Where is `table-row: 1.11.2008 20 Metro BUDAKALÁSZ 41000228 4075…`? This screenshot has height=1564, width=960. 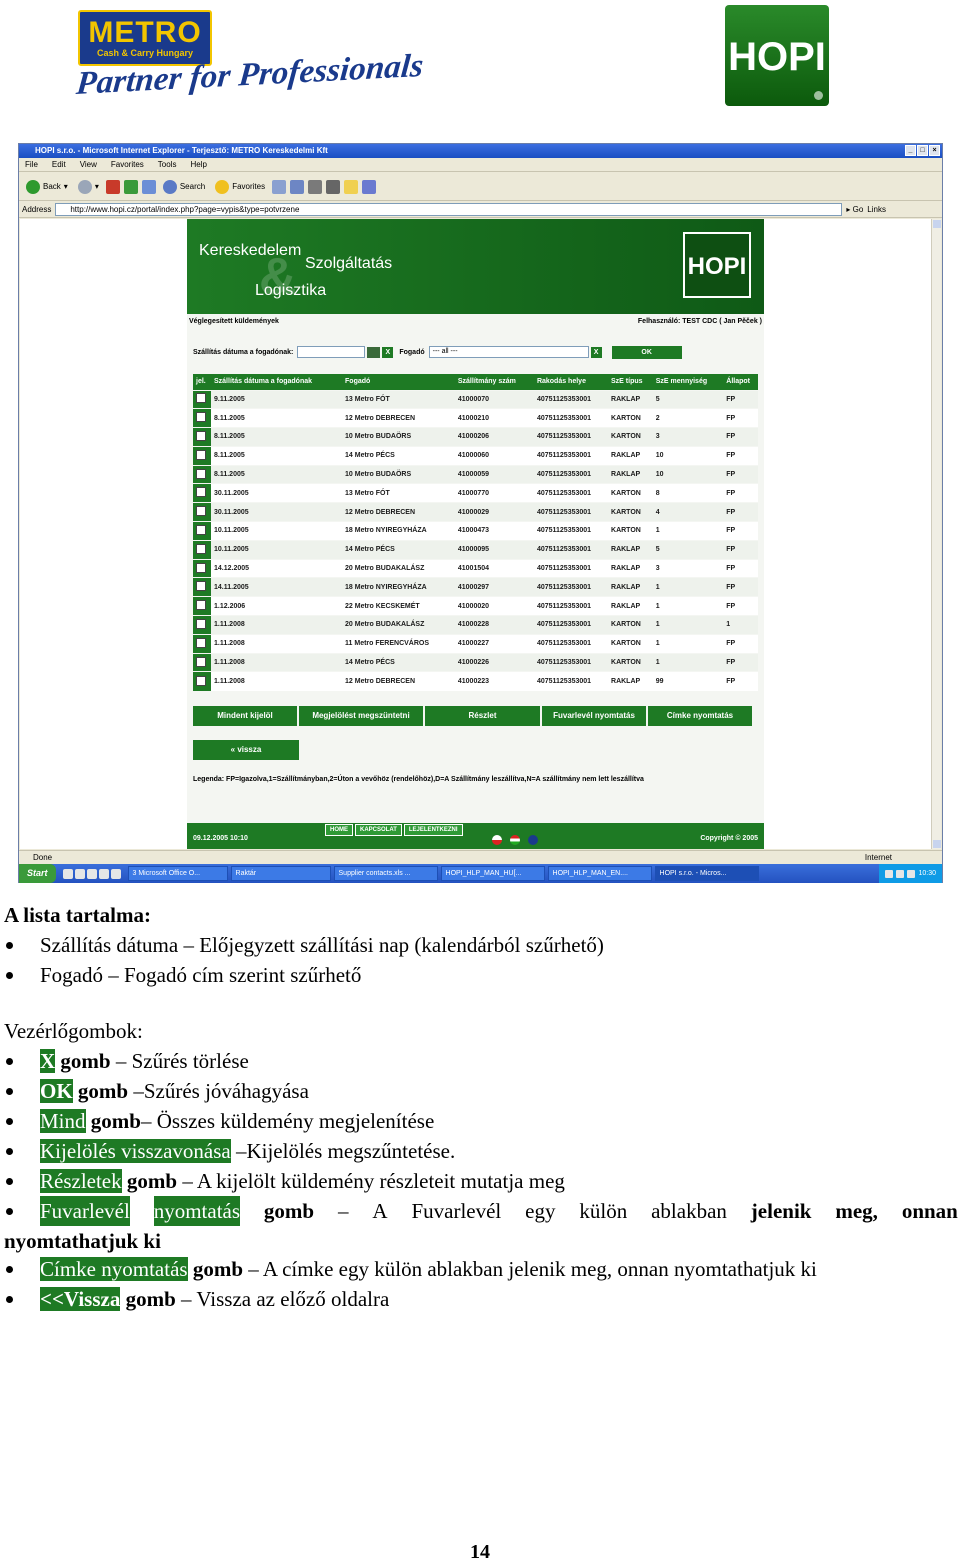 table-row: 1.11.2008 20 Metro BUDAKALÁSZ 41000228 4075… is located at coordinates (475, 625).